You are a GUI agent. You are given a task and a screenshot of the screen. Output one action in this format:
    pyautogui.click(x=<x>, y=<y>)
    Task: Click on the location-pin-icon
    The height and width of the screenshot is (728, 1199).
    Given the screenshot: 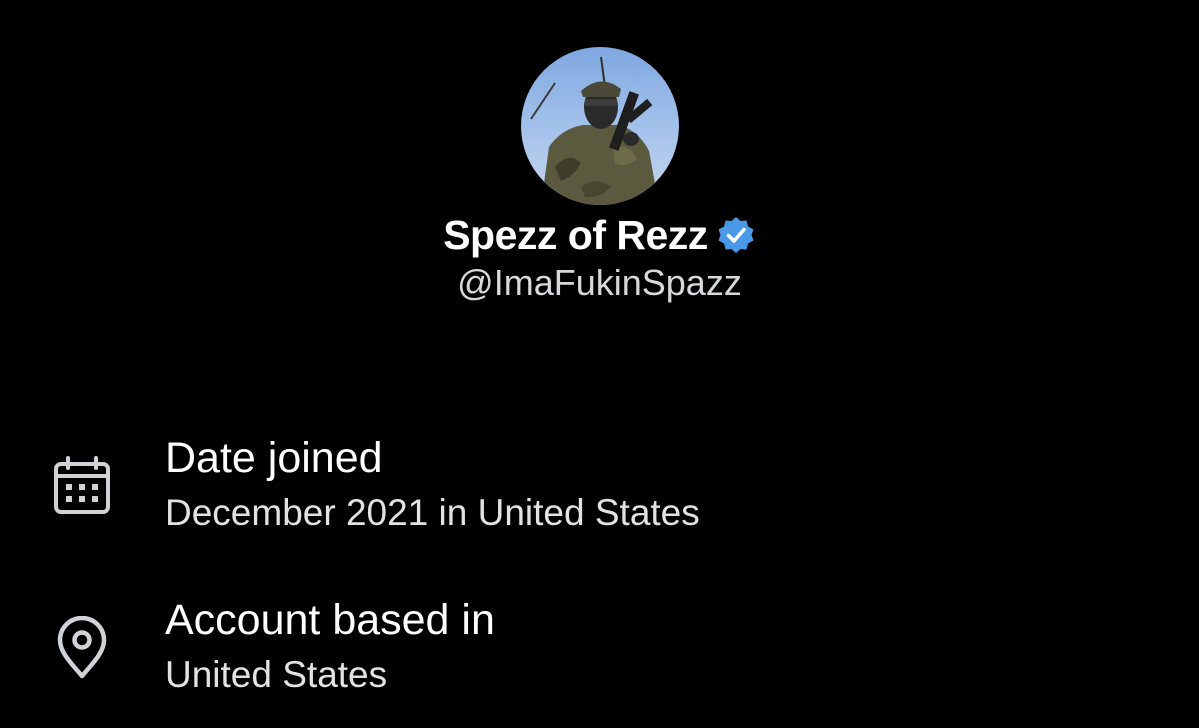 What is the action you would take?
    pyautogui.click(x=82, y=647)
    